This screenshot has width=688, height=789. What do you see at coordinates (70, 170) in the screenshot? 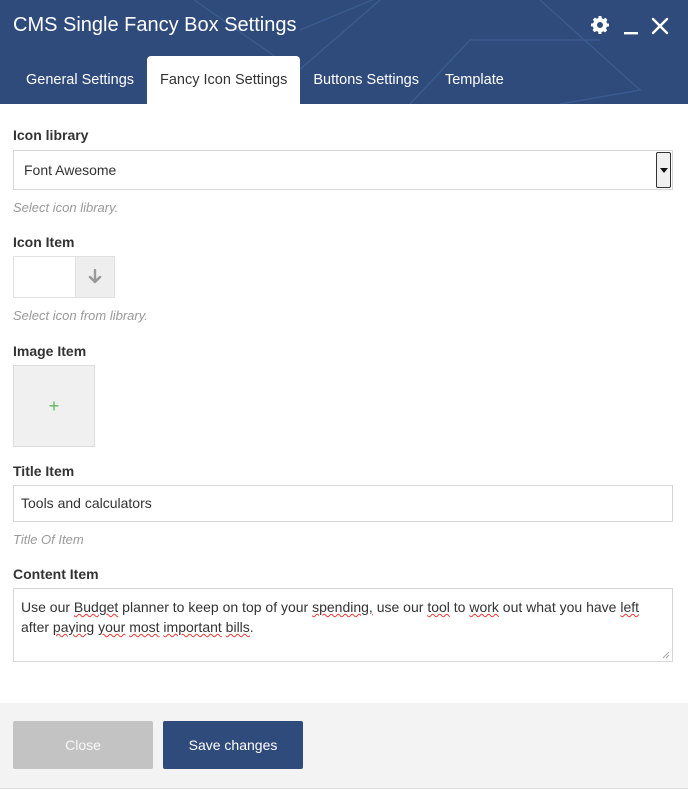
I see `icon-library-value: Font Awesome` at bounding box center [70, 170].